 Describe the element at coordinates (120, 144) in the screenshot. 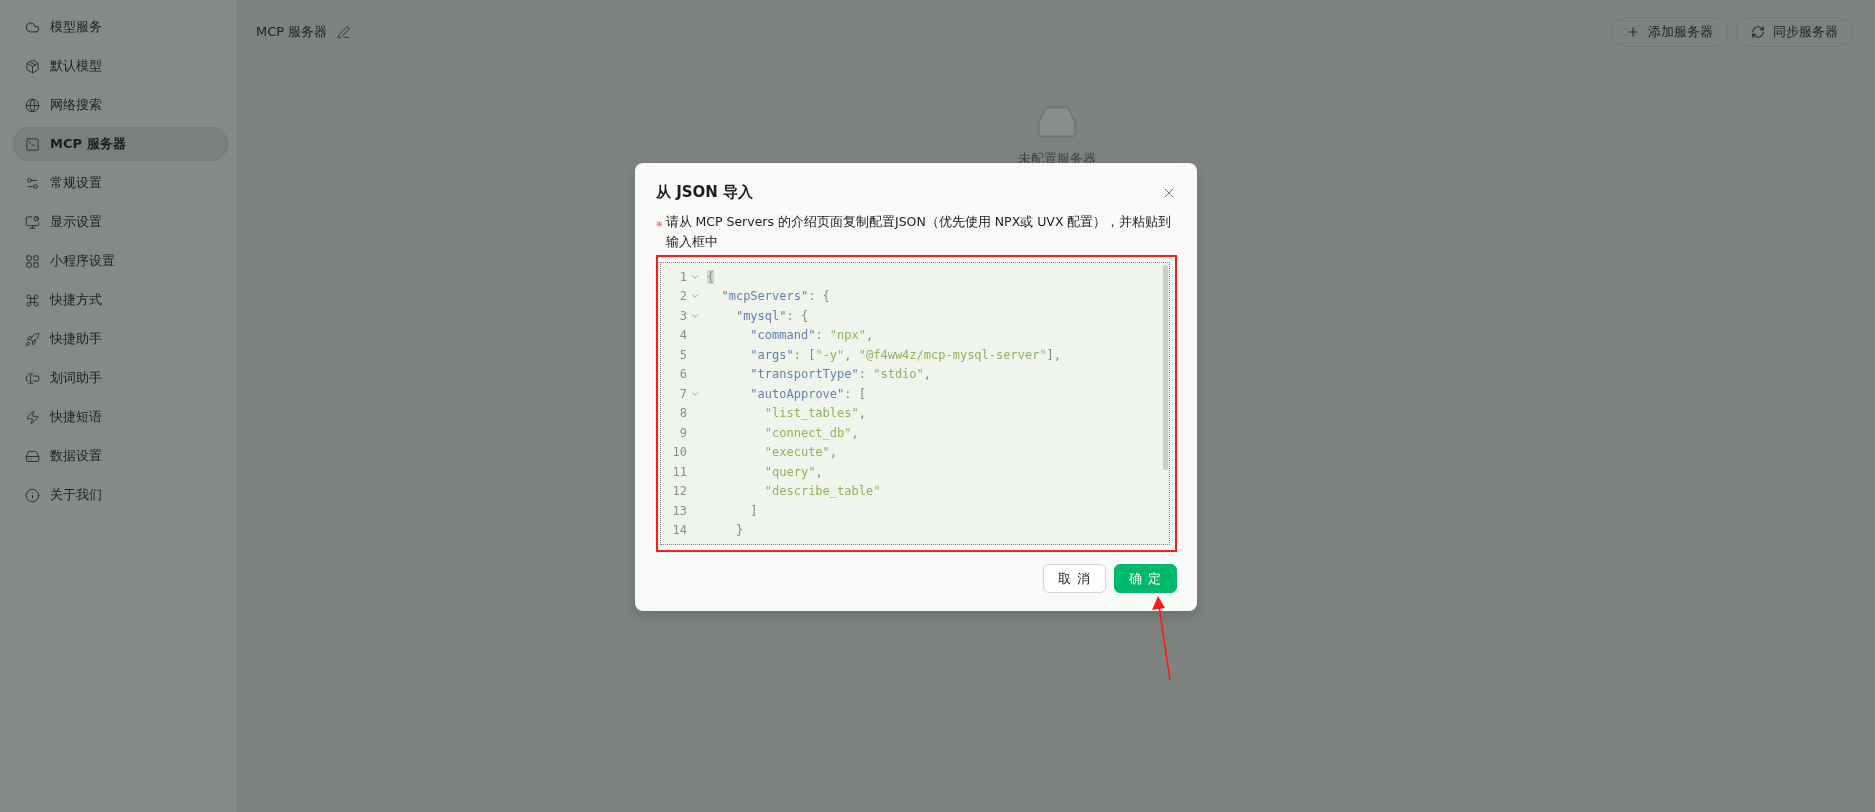

I see `sidebar-item: MCP 服务器` at that location.